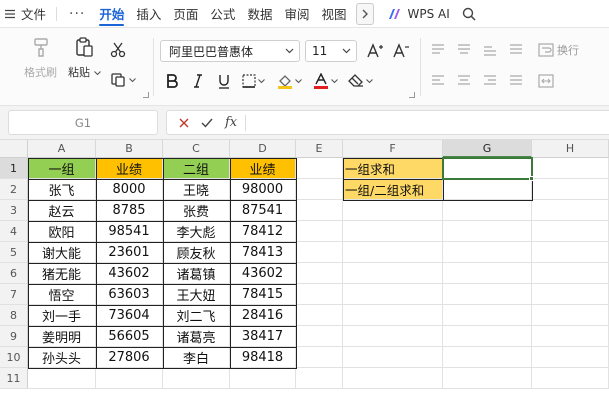  Describe the element at coordinates (393, 315) in the screenshot. I see `cell-f8` at that location.